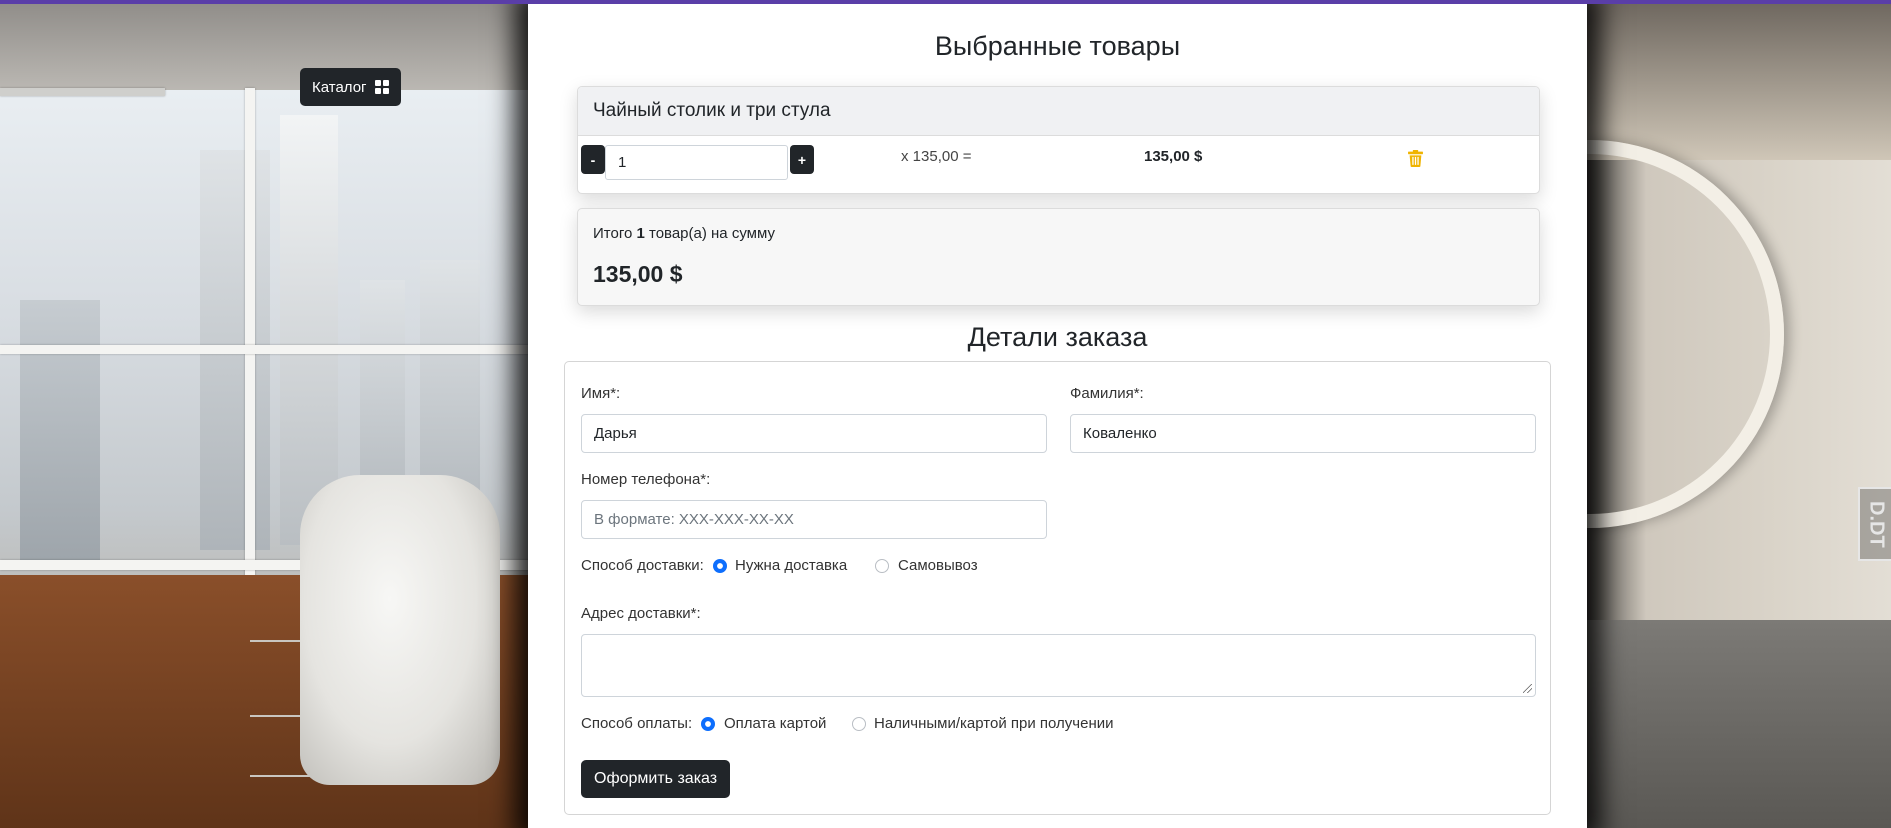 This screenshot has width=1891, height=828. Describe the element at coordinates (1107, 393) in the screenshot. I see `last-name-label: Фамилия*:` at that location.